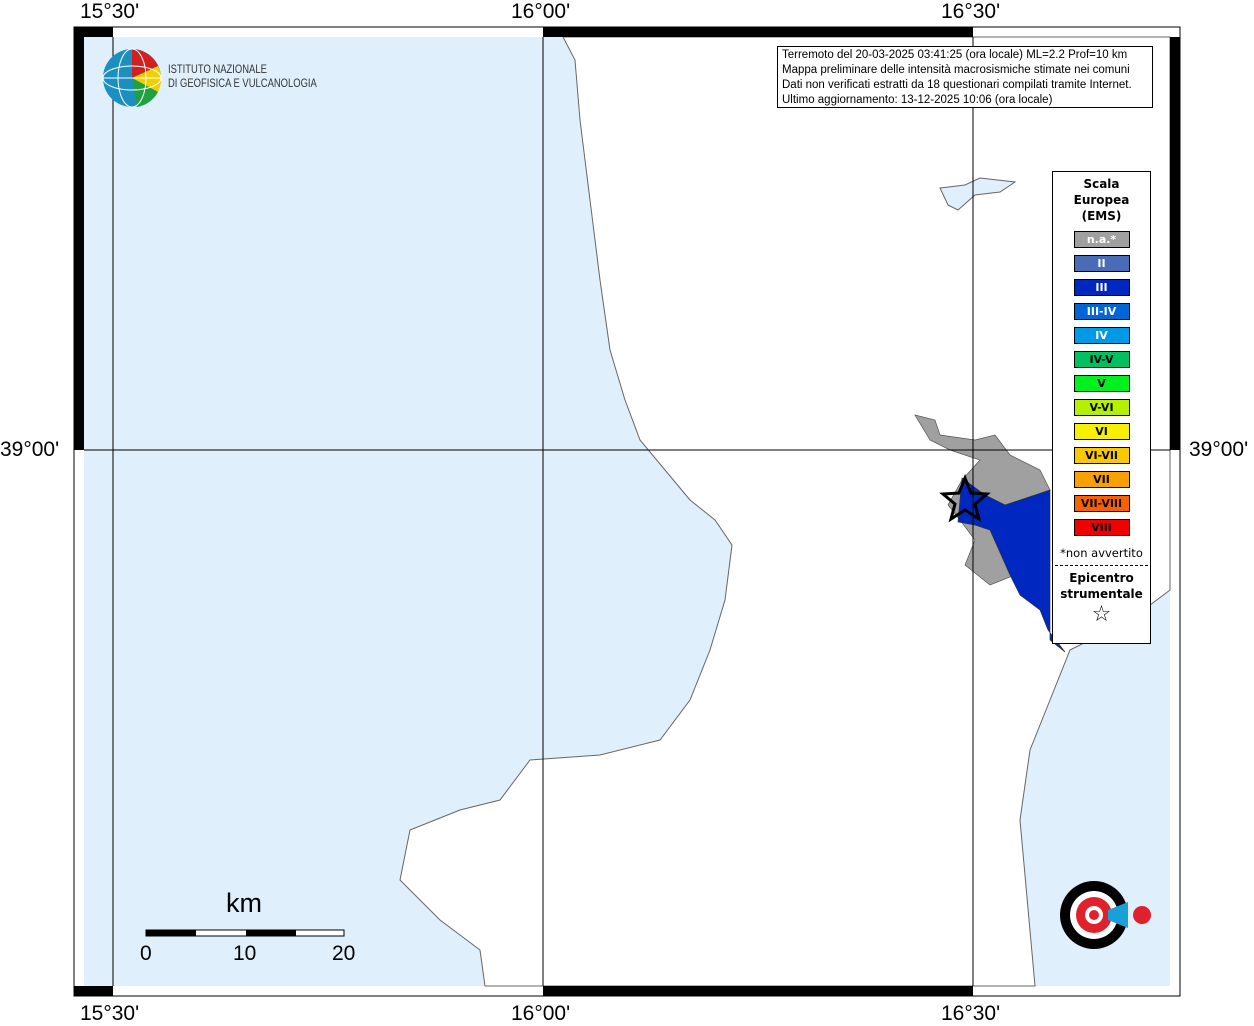 This screenshot has width=1254, height=1026. I want to click on epicenter-title: Epicentro strumentale, so click(1101, 586).